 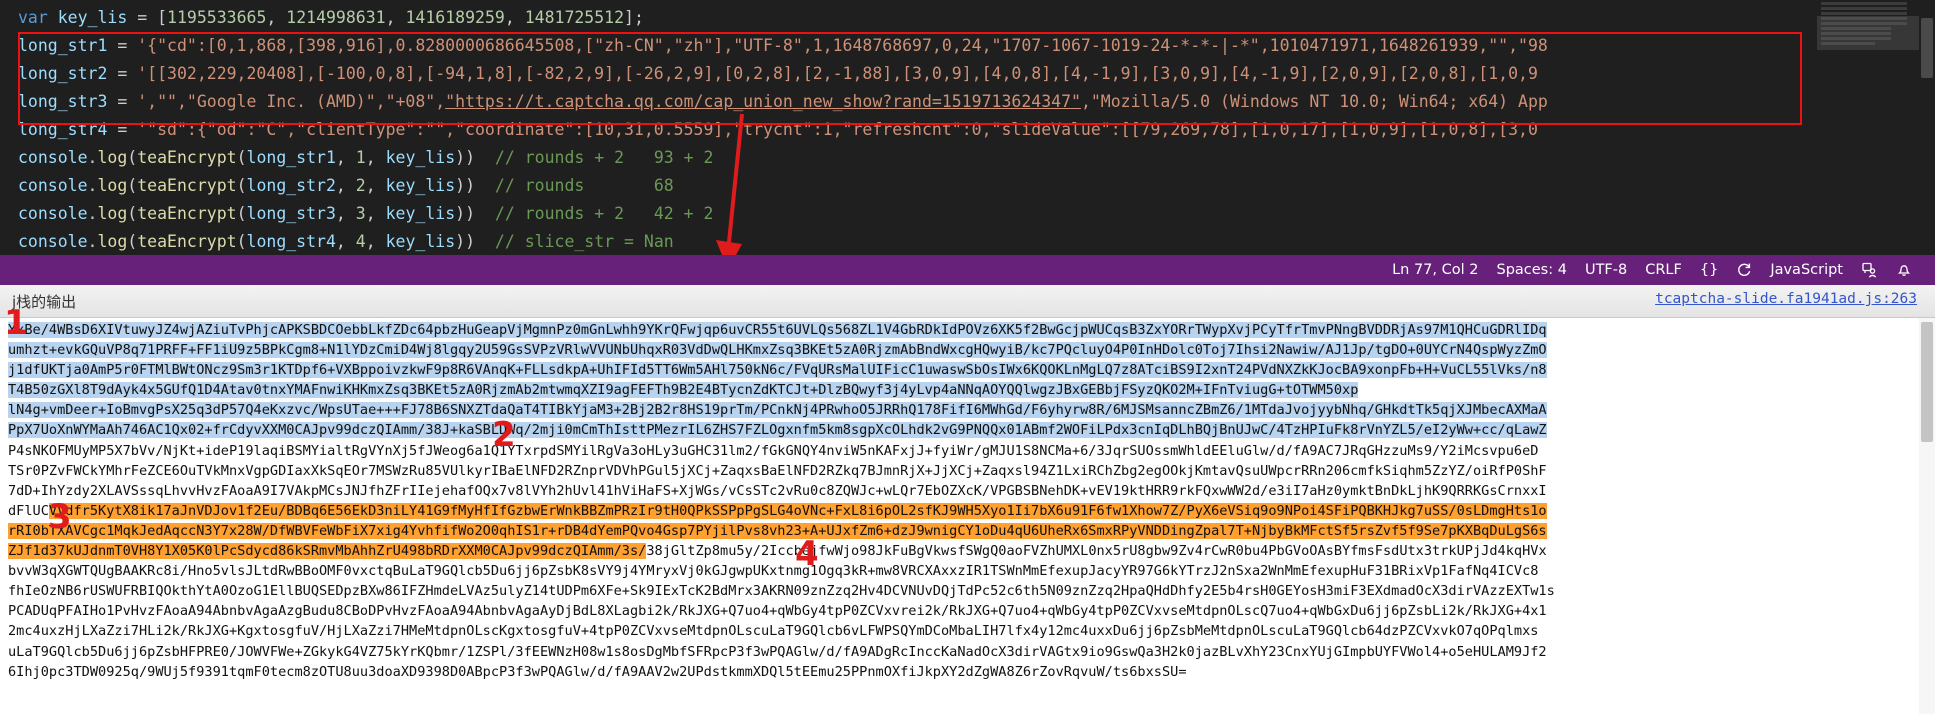 What do you see at coordinates (360, 185) in the screenshot?
I see `code-token: 2` at bounding box center [360, 185].